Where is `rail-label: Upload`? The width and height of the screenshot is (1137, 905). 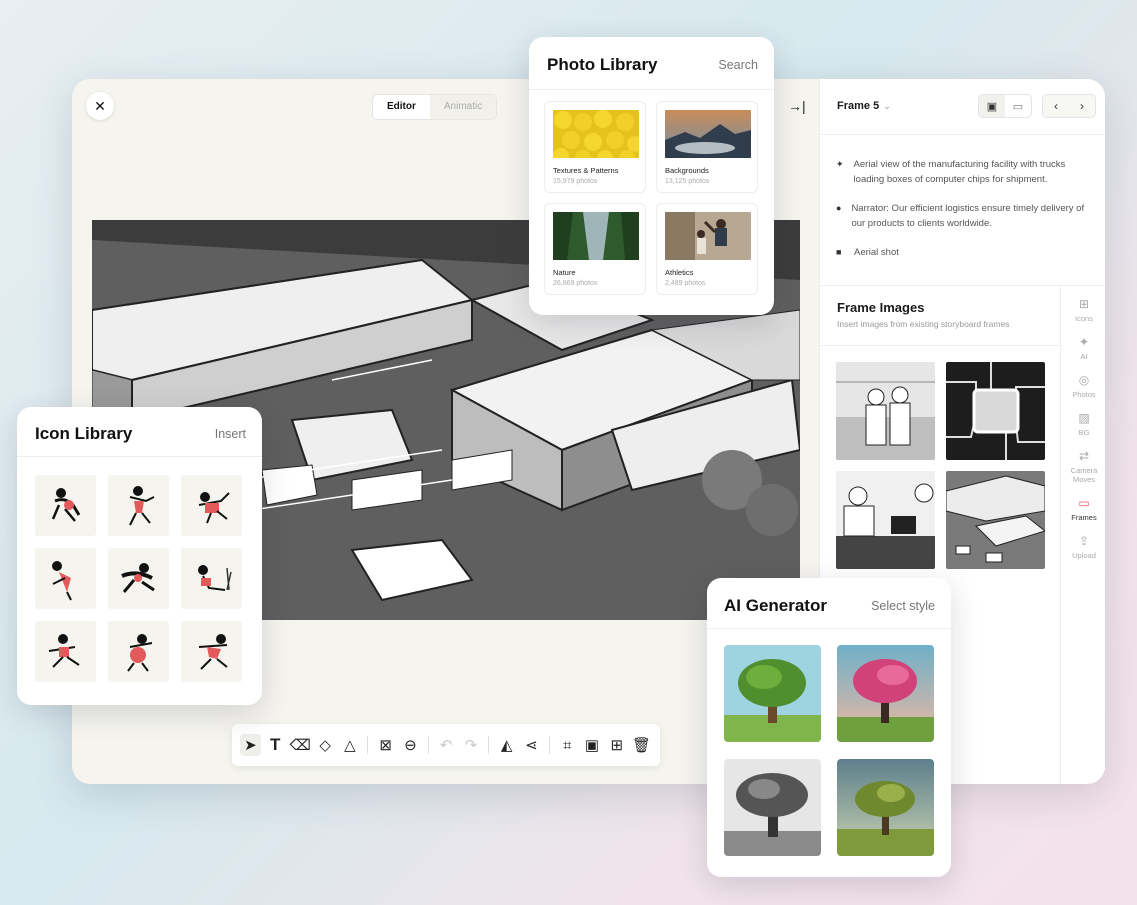 rail-label: Upload is located at coordinates (1084, 555).